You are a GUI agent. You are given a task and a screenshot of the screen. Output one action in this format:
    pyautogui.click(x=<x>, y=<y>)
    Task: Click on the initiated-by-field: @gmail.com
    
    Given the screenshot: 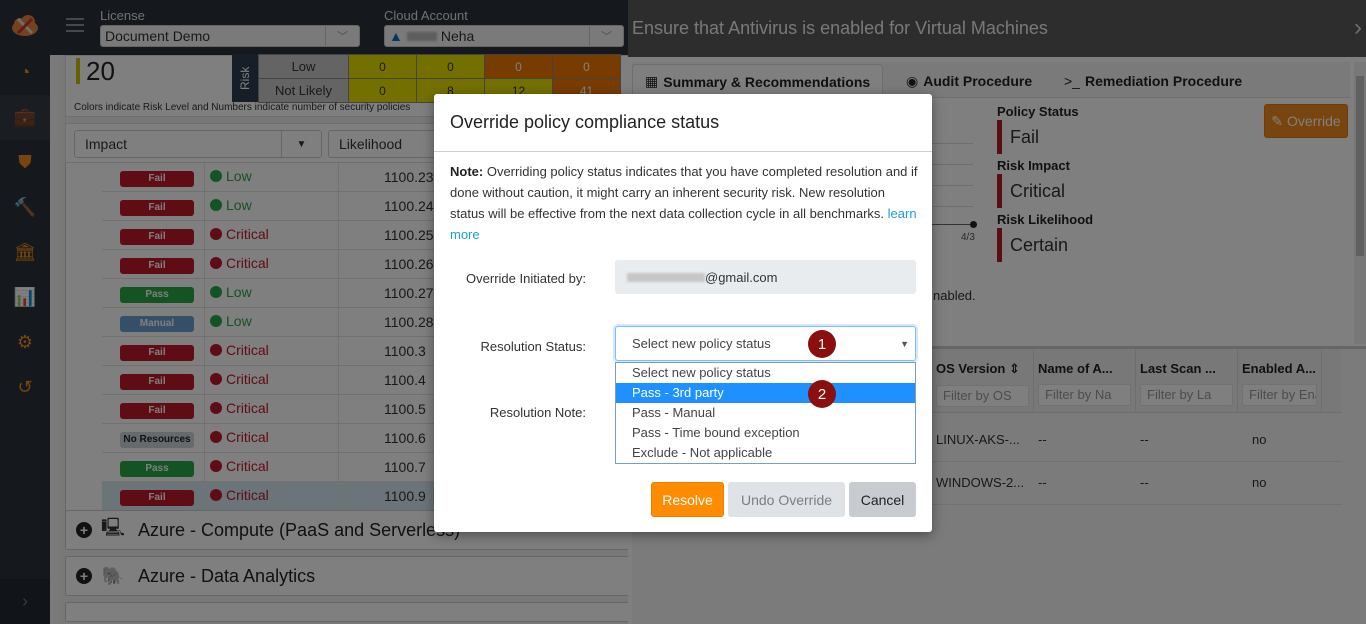 What is the action you would take?
    pyautogui.click(x=765, y=277)
    